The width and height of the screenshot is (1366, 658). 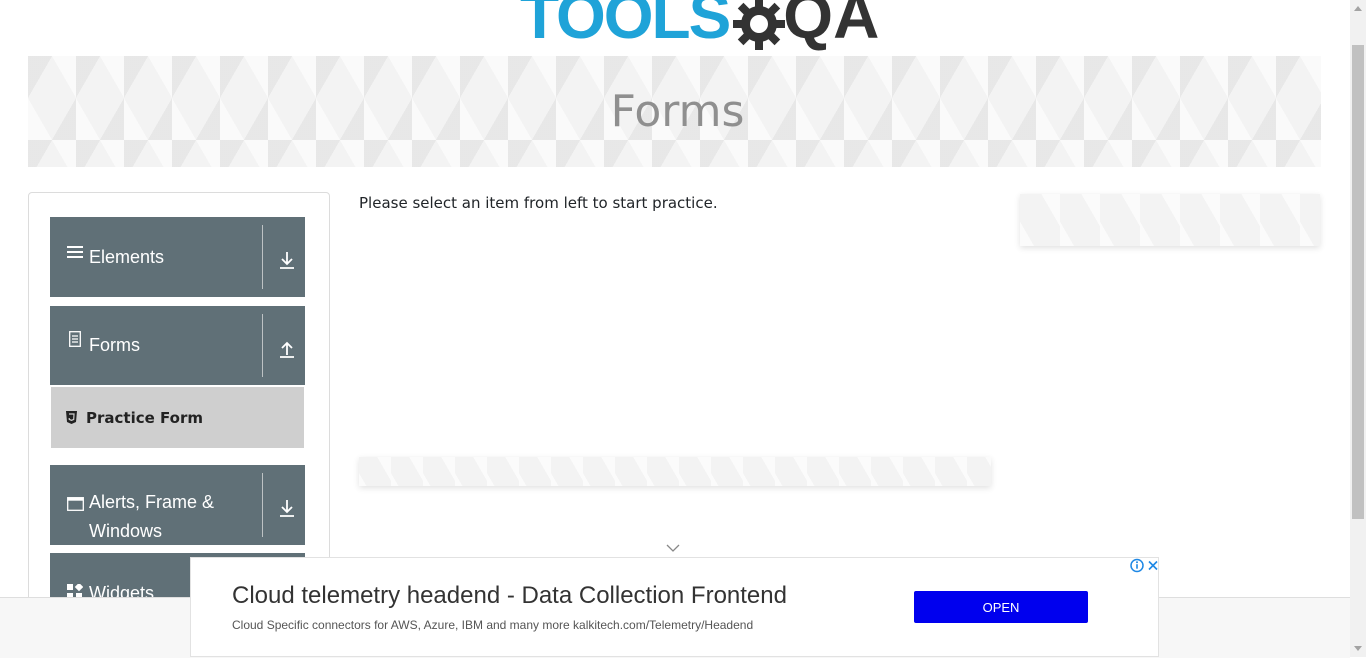 What do you see at coordinates (177, 345) in the screenshot?
I see `sidebar-group-forms: Forms` at bounding box center [177, 345].